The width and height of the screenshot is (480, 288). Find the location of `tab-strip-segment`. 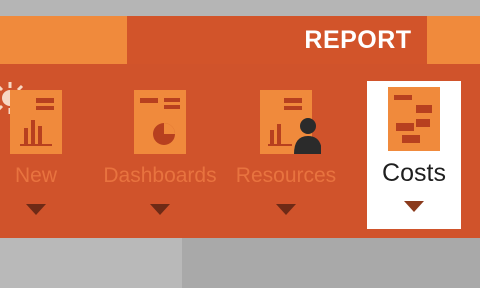

tab-strip-segment is located at coordinates (208, 40).